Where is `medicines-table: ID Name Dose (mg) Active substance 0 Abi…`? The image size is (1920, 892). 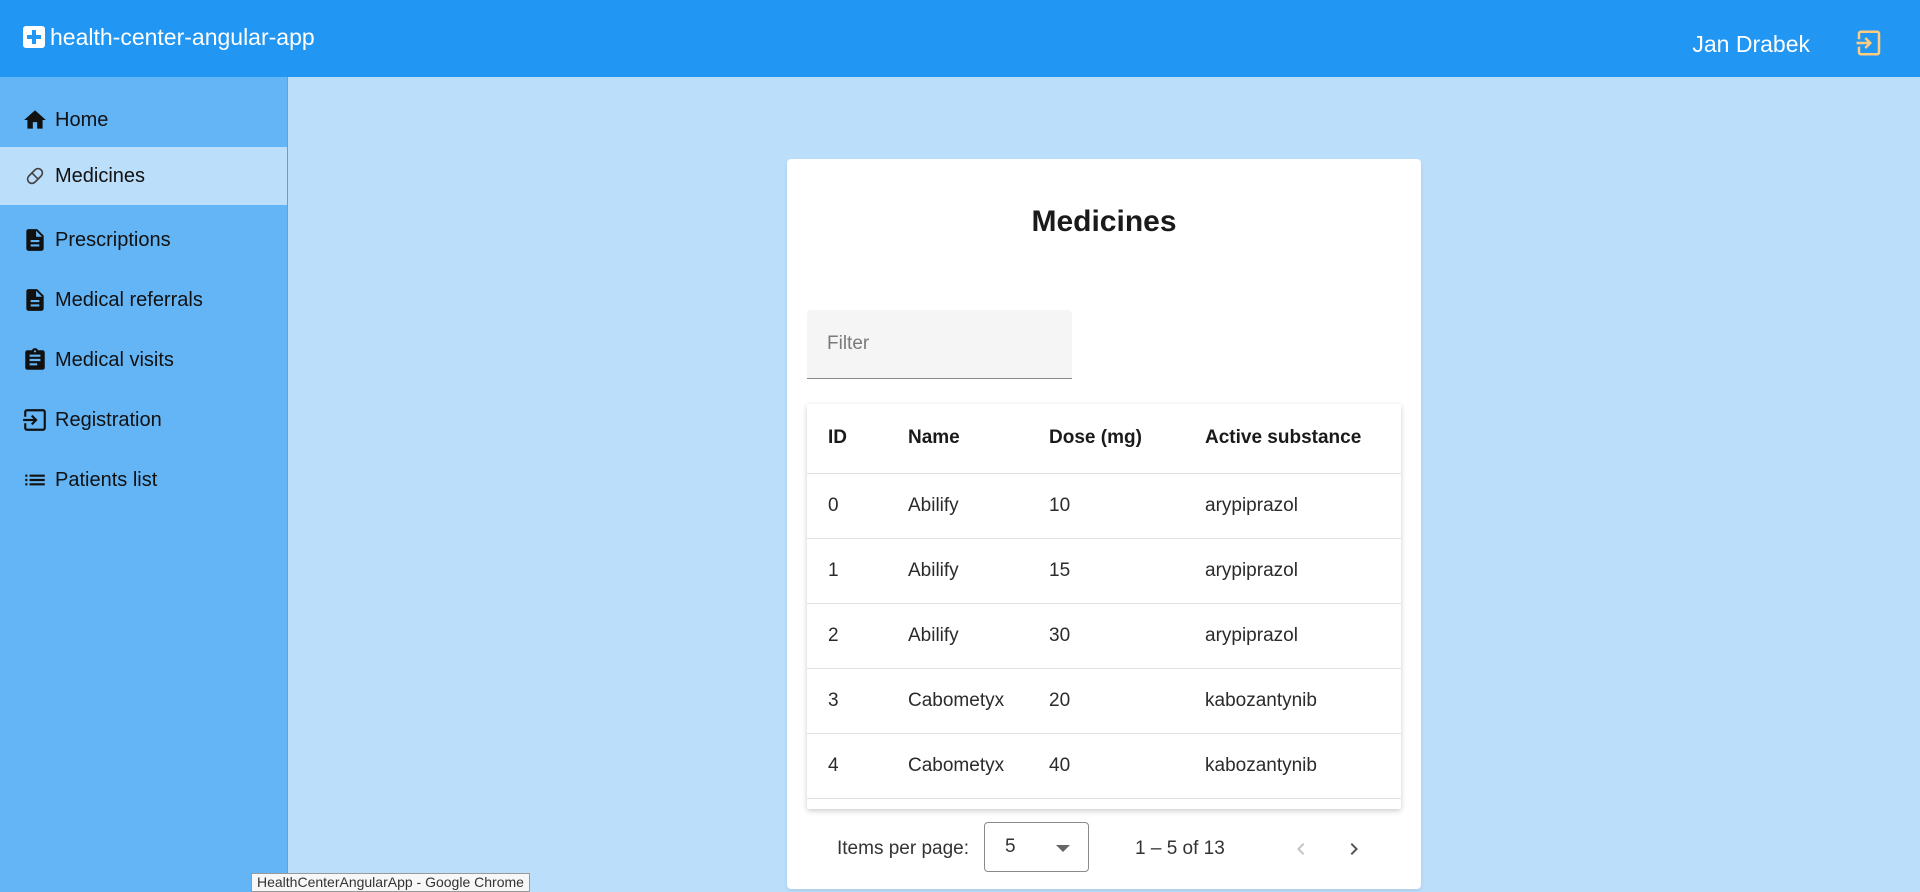
medicines-table: ID Name Dose (mg) Active substance 0 Abi… is located at coordinates (1104, 606).